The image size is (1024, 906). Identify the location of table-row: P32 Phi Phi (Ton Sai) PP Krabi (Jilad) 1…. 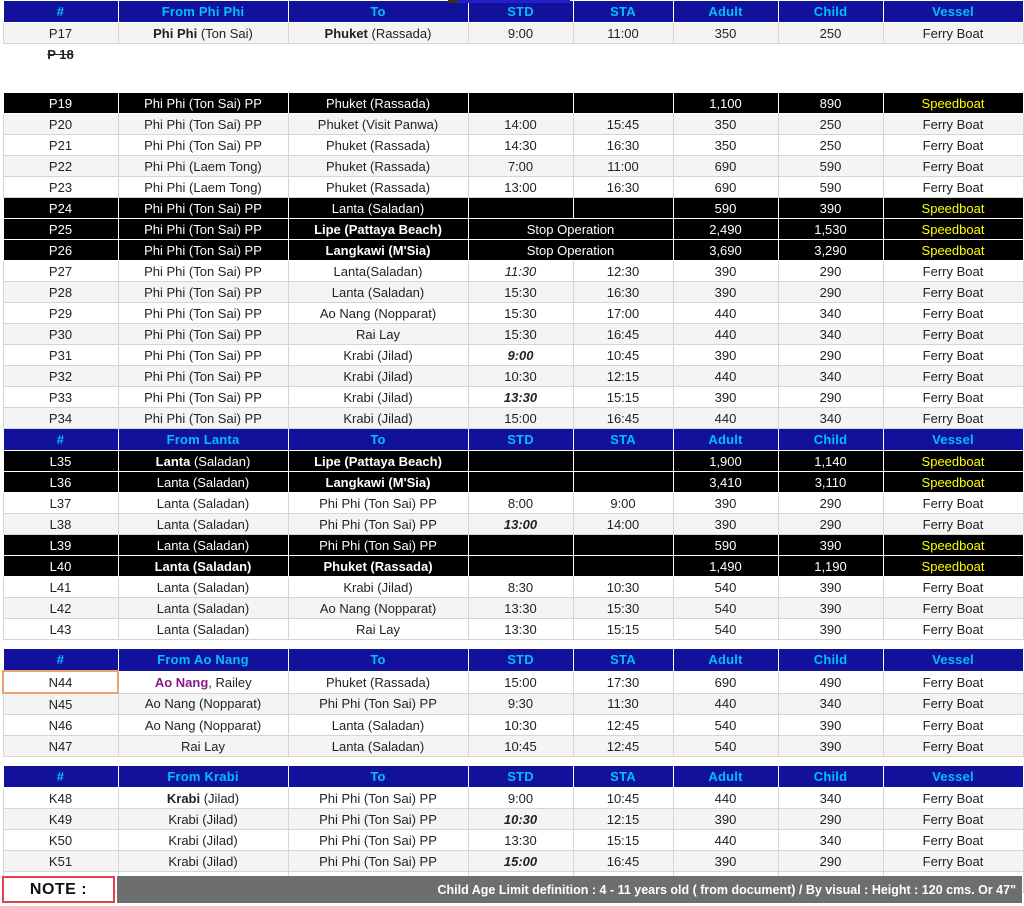
(513, 376).